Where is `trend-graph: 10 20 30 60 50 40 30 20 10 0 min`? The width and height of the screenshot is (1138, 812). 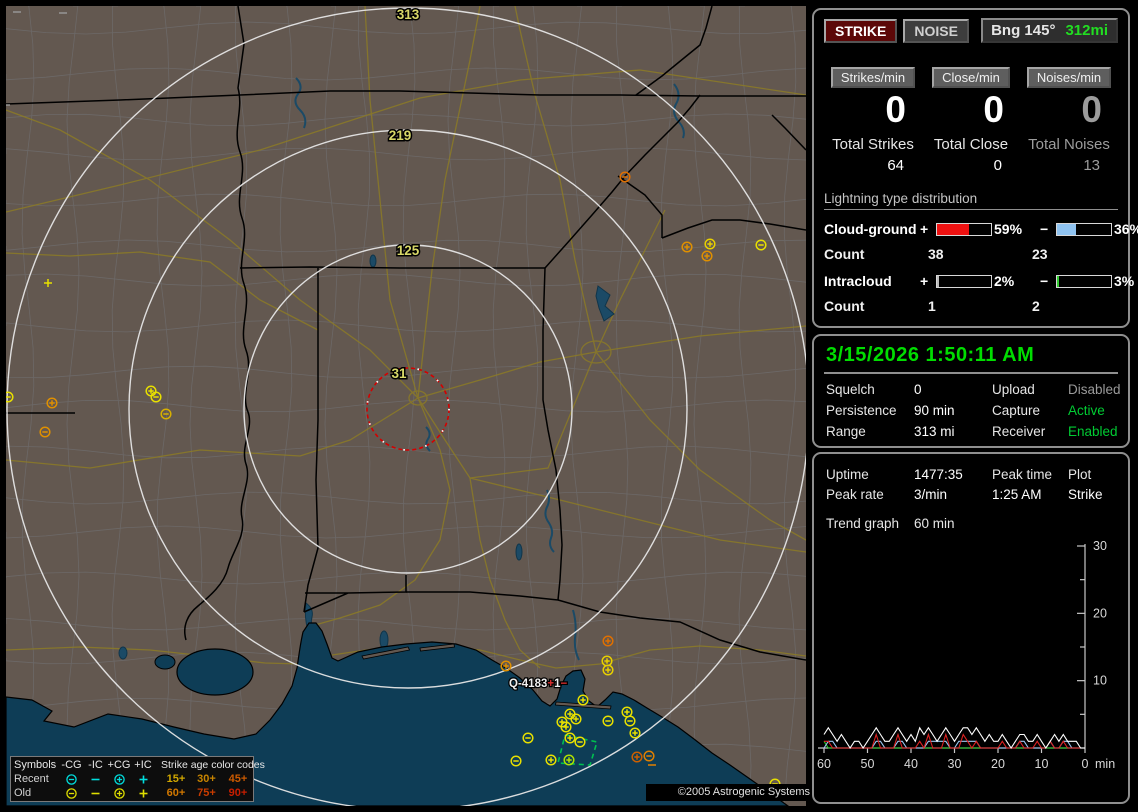
trend-graph: 10 20 30 60 50 40 30 20 10 0 min is located at coordinates (966, 655).